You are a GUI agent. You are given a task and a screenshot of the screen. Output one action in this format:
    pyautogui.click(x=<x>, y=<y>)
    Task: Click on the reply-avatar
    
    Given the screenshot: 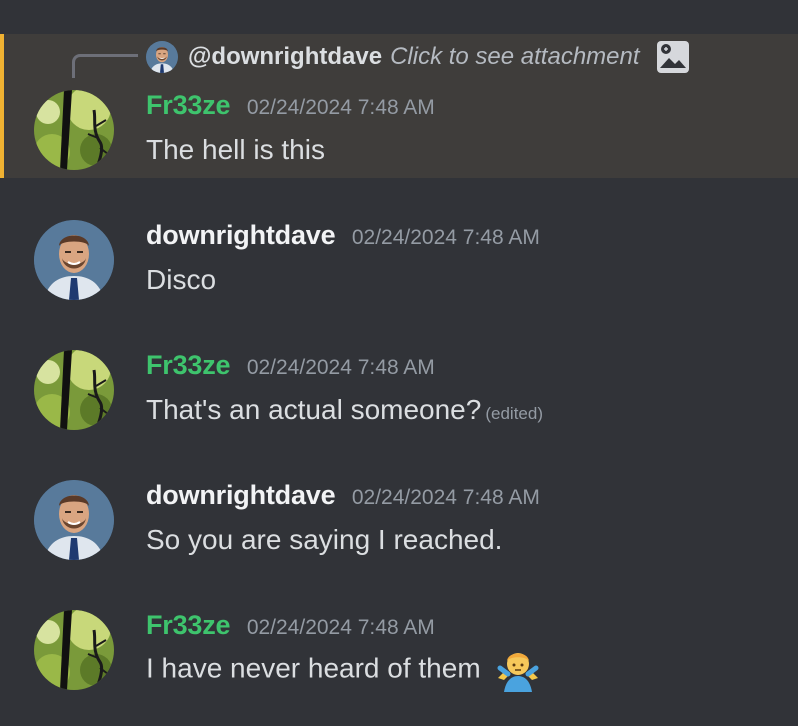 What is the action you would take?
    pyautogui.click(x=162, y=57)
    